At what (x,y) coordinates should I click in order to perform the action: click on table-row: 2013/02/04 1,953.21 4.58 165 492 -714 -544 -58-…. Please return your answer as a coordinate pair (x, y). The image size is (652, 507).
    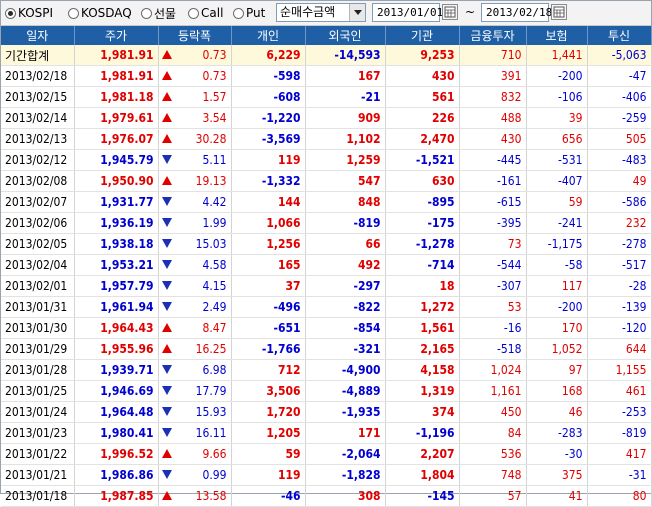
    Looking at the image, I should click on (326, 265).